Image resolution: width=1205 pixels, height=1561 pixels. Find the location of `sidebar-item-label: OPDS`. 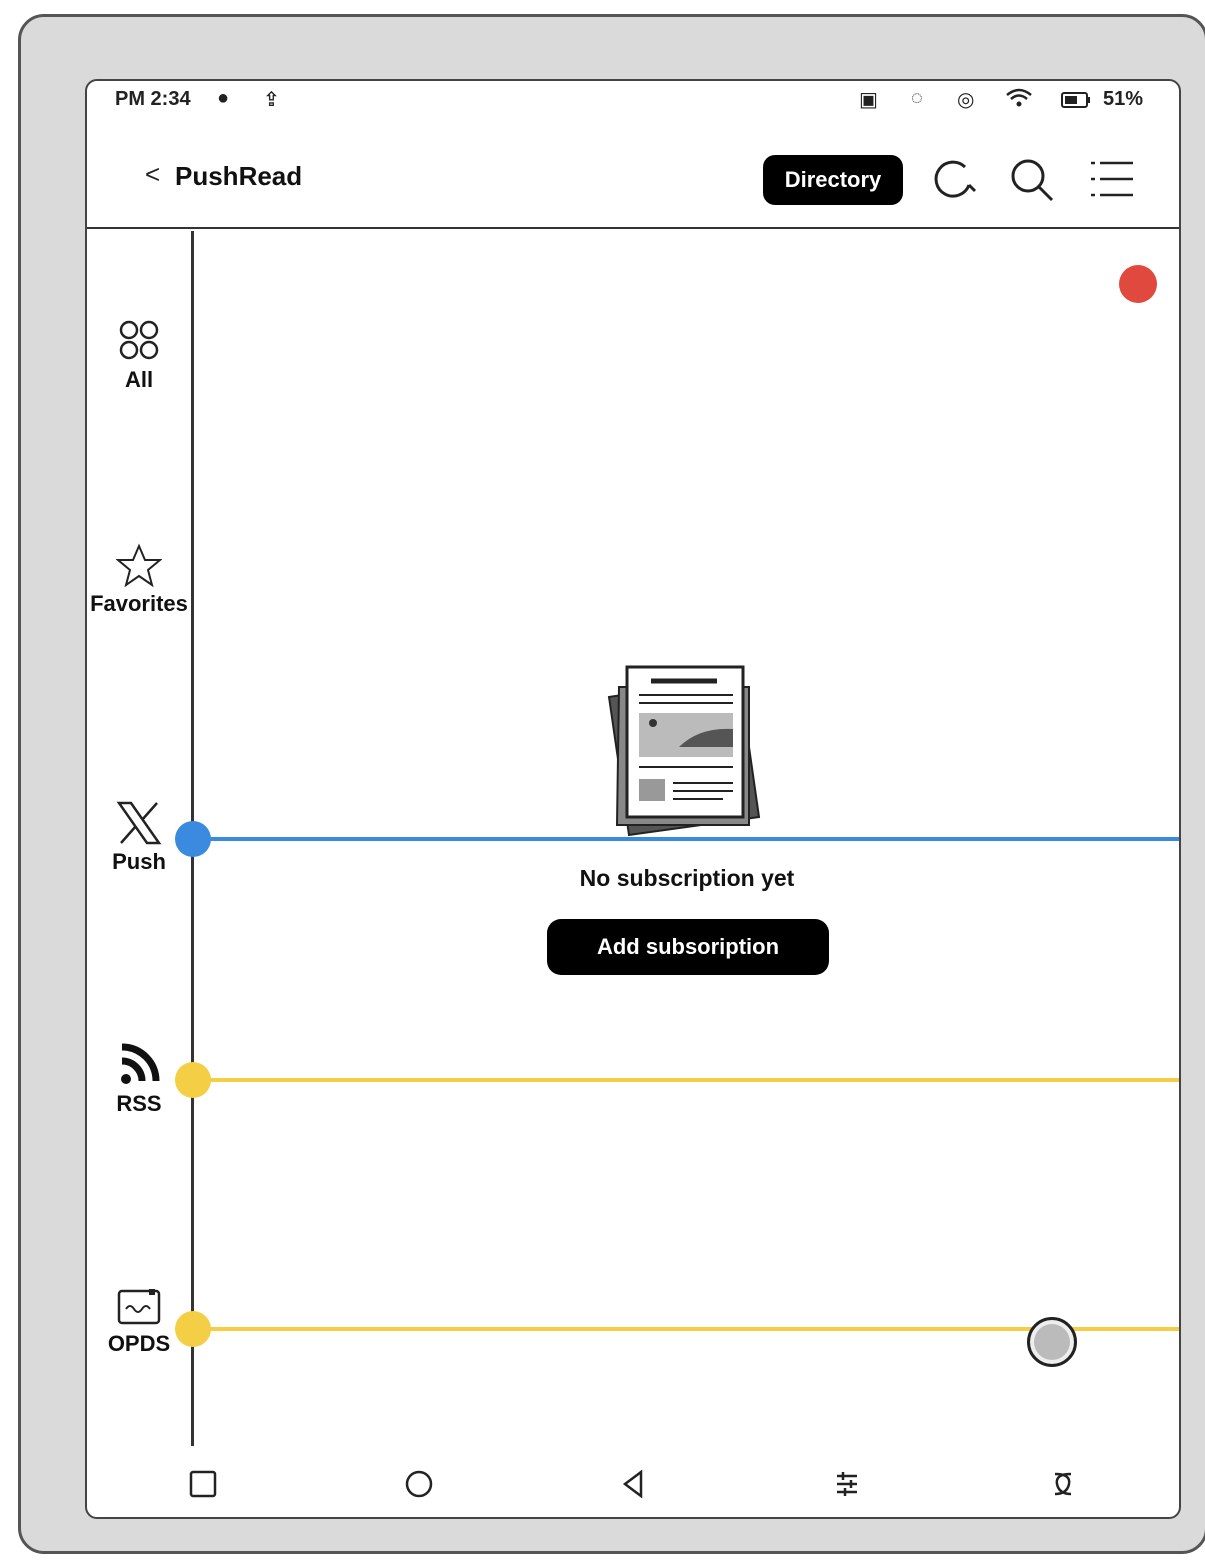

sidebar-item-label: OPDS is located at coordinates (139, 1343).